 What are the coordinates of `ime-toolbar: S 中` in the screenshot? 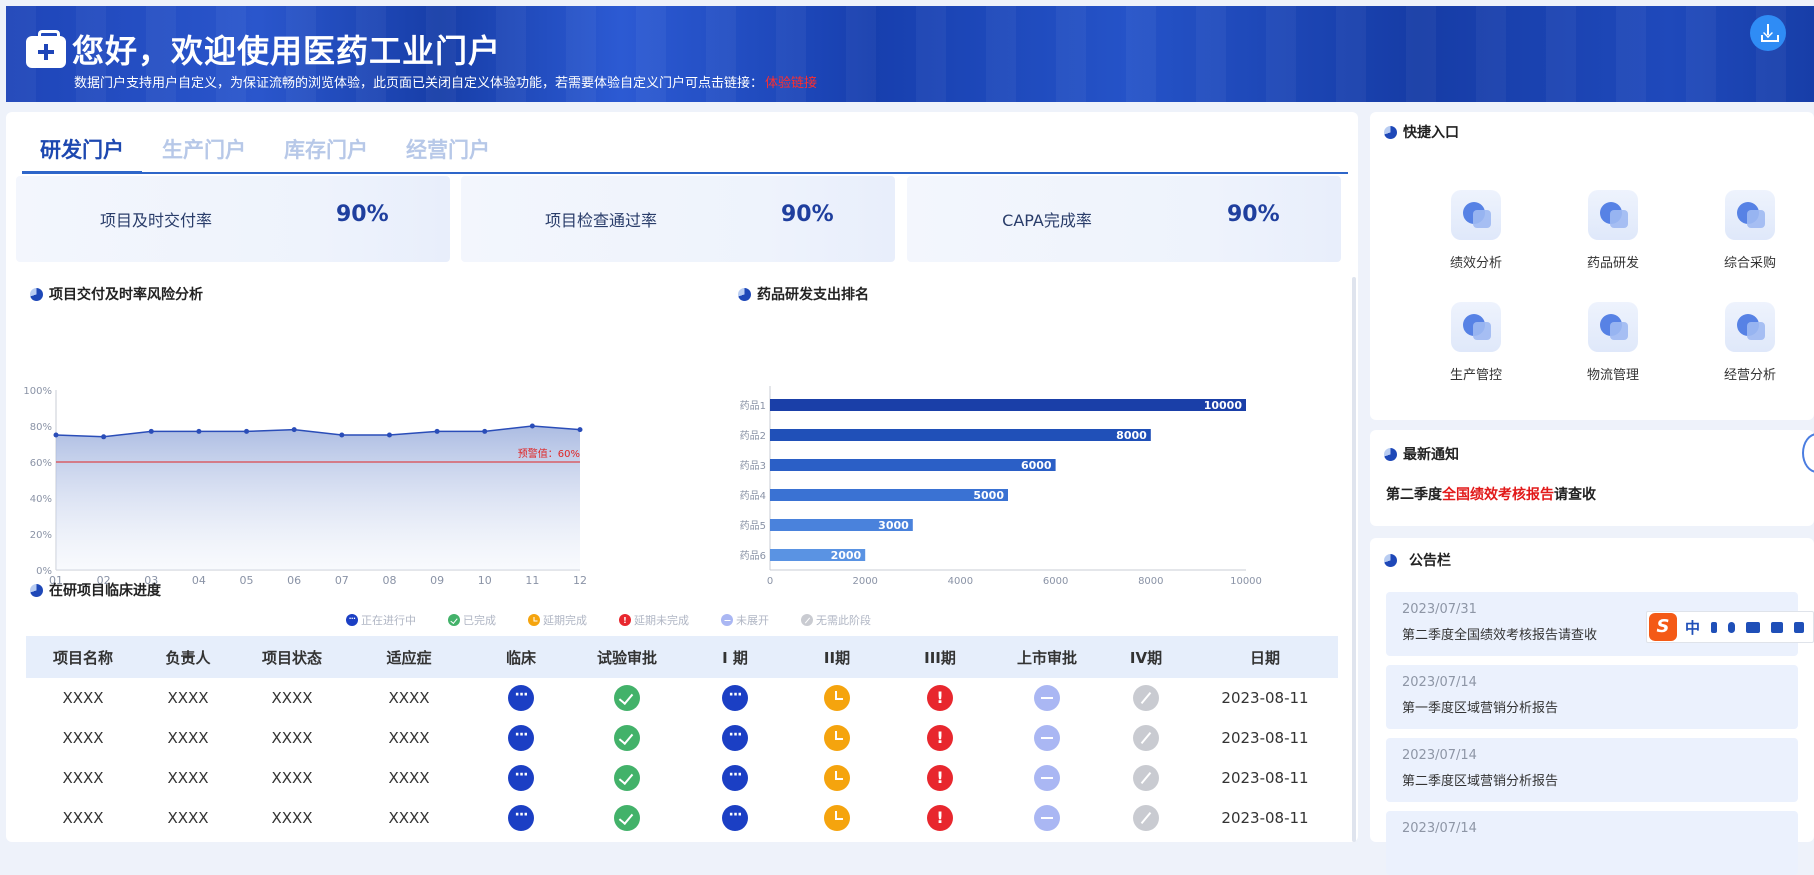 It's located at (1730, 627).